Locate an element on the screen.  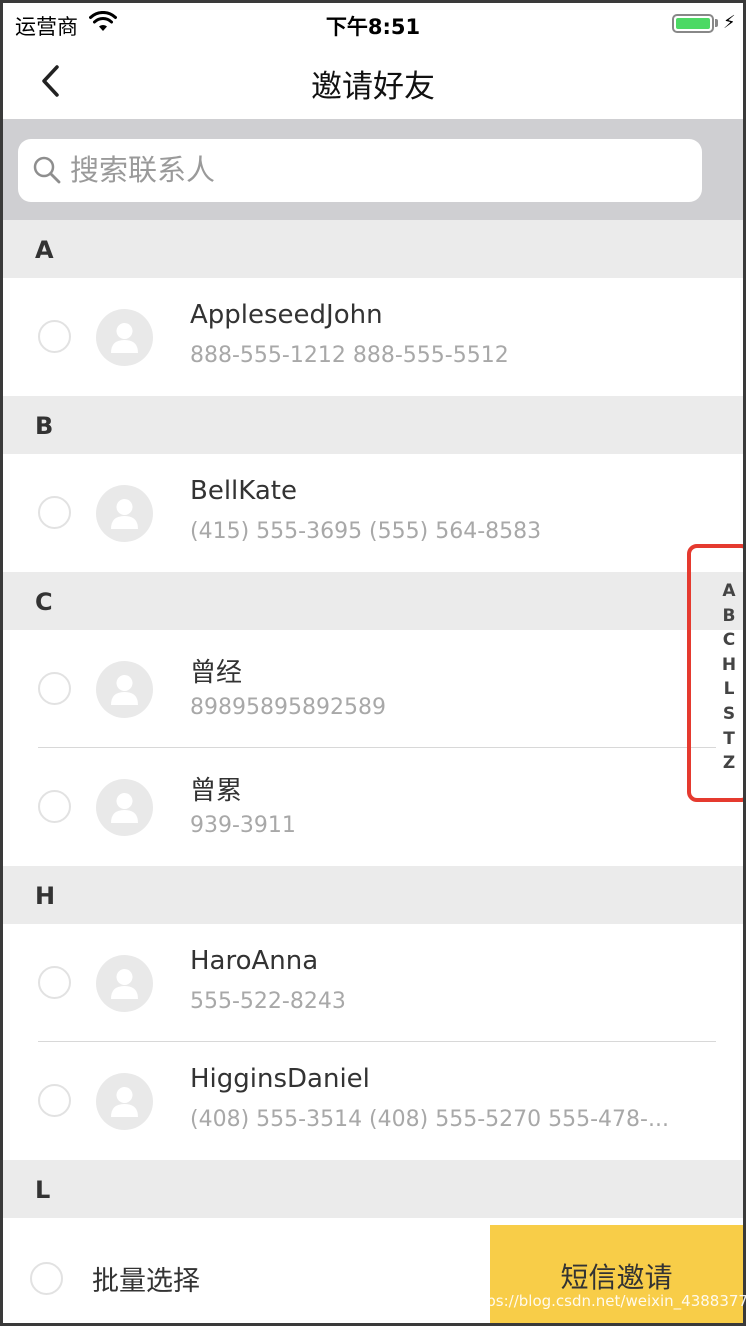
alphabet-index: ABCHLSTZ is located at coordinates (729, 677).